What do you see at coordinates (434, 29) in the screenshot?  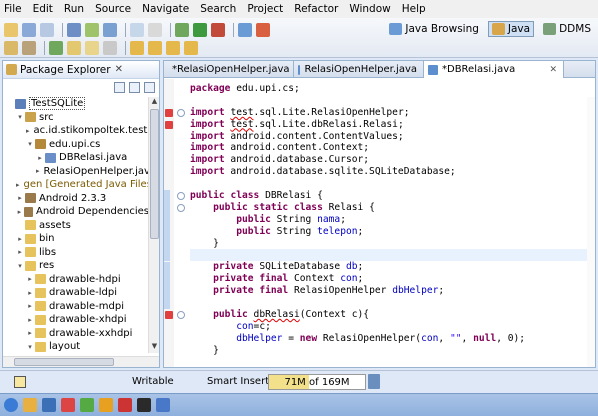 I see `perspective-java-browsing: Java Browsing` at bounding box center [434, 29].